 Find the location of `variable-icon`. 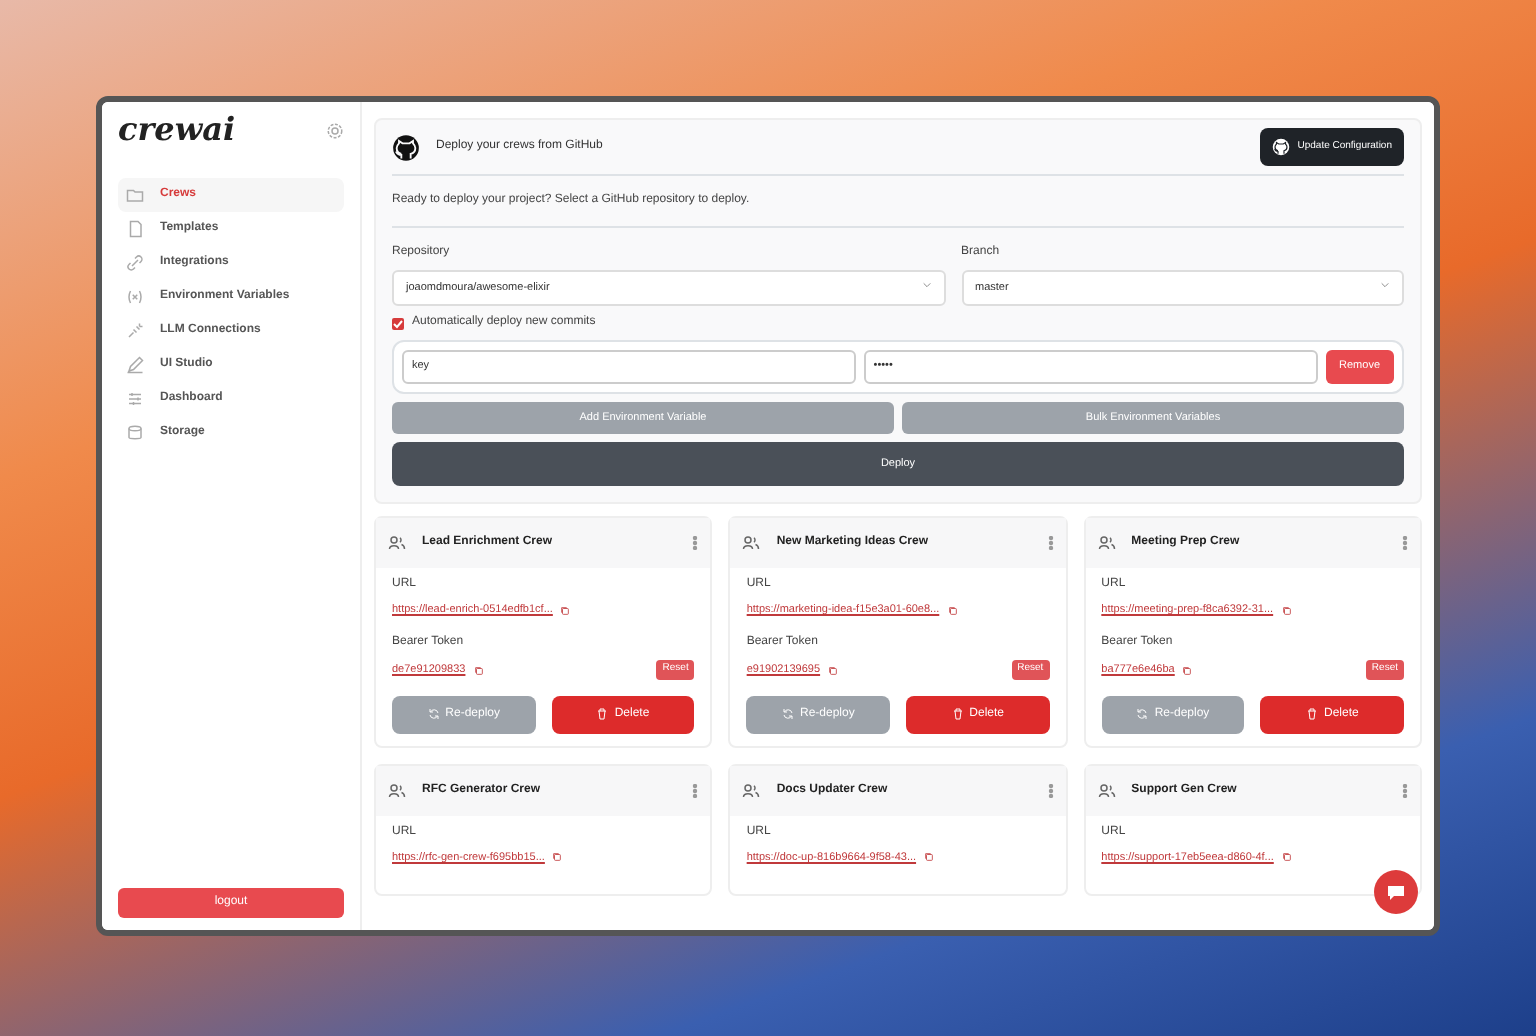

variable-icon is located at coordinates (135, 297).